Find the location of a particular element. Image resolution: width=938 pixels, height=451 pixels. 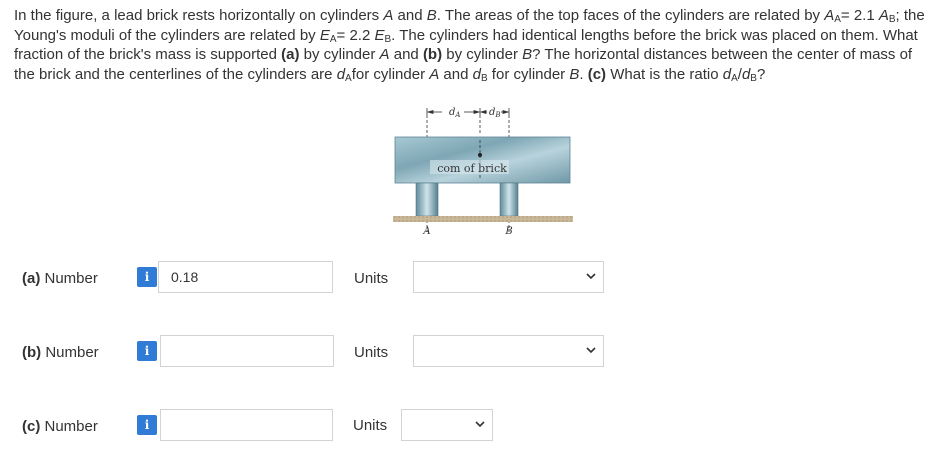

answer-row-c: (c) Number i Units is located at coordinates (322, 426).